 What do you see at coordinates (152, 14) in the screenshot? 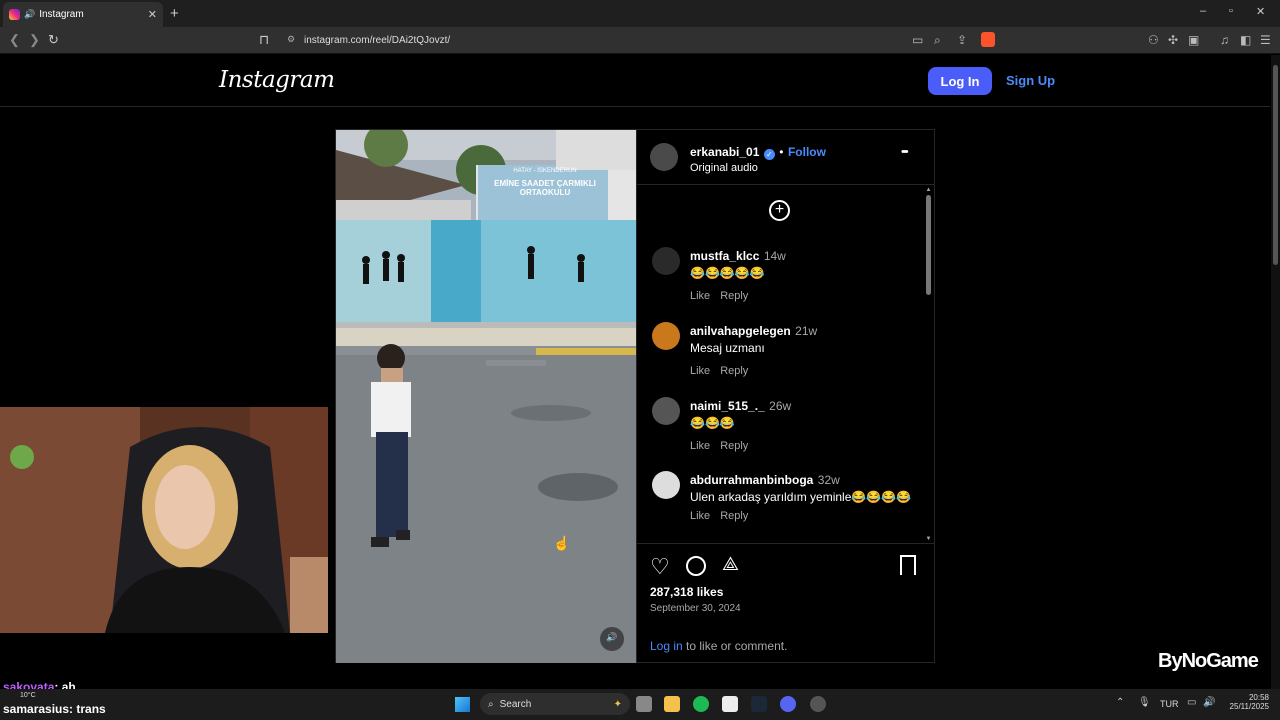
I see `close-tab-icon: ✕` at bounding box center [152, 14].